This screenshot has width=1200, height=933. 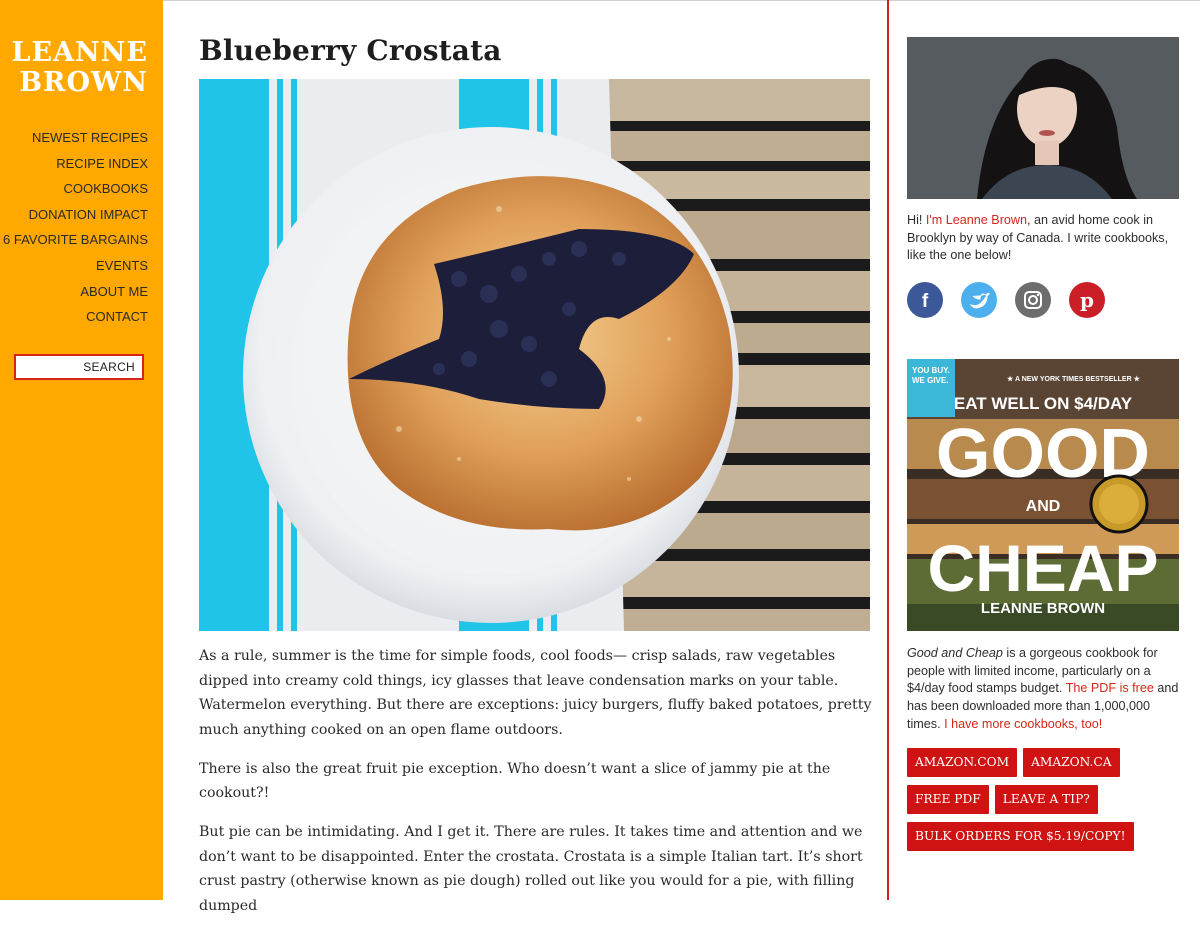 What do you see at coordinates (1033, 300) in the screenshot?
I see `instagram-icon` at bounding box center [1033, 300].